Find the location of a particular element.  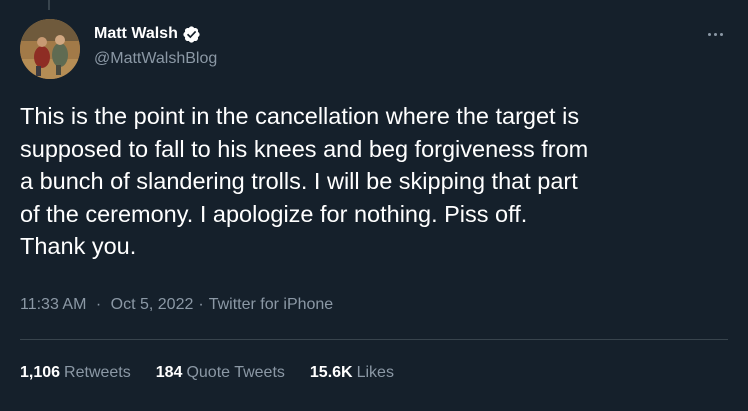

likes-stat: 15.6K Likes is located at coordinates (352, 373).